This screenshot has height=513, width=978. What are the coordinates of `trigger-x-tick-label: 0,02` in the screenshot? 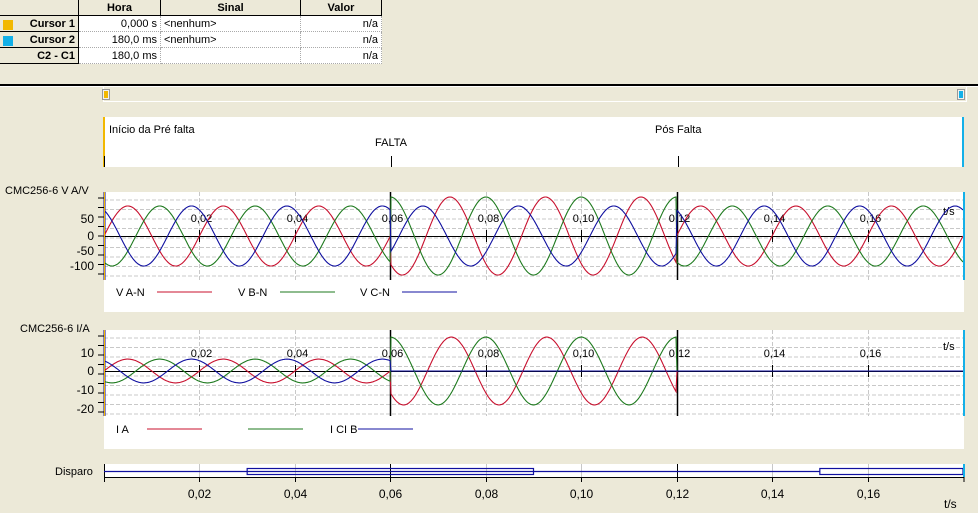 It's located at (200, 494).